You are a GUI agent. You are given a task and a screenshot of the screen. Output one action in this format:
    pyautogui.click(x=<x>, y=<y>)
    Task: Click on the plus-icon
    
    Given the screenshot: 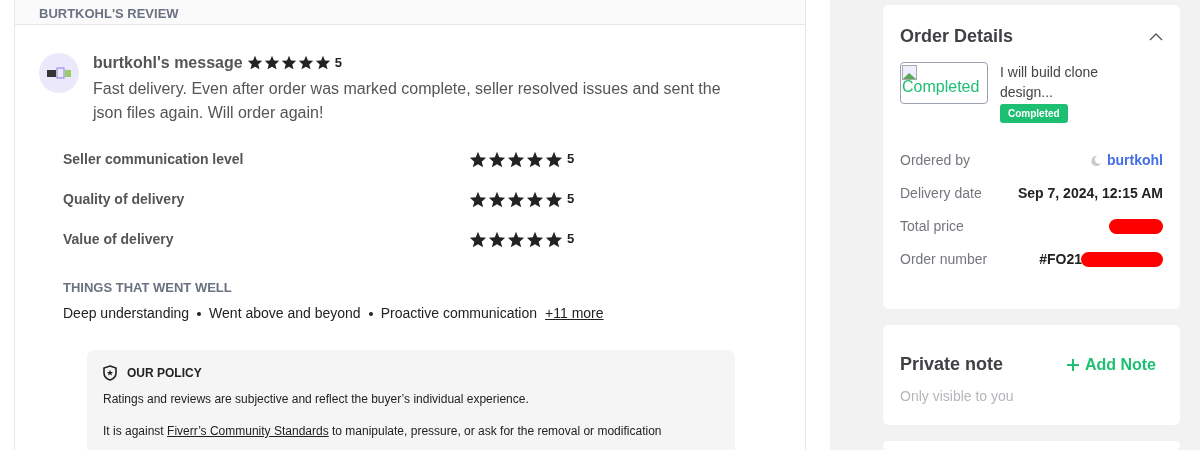 What is the action you would take?
    pyautogui.click(x=1072, y=364)
    